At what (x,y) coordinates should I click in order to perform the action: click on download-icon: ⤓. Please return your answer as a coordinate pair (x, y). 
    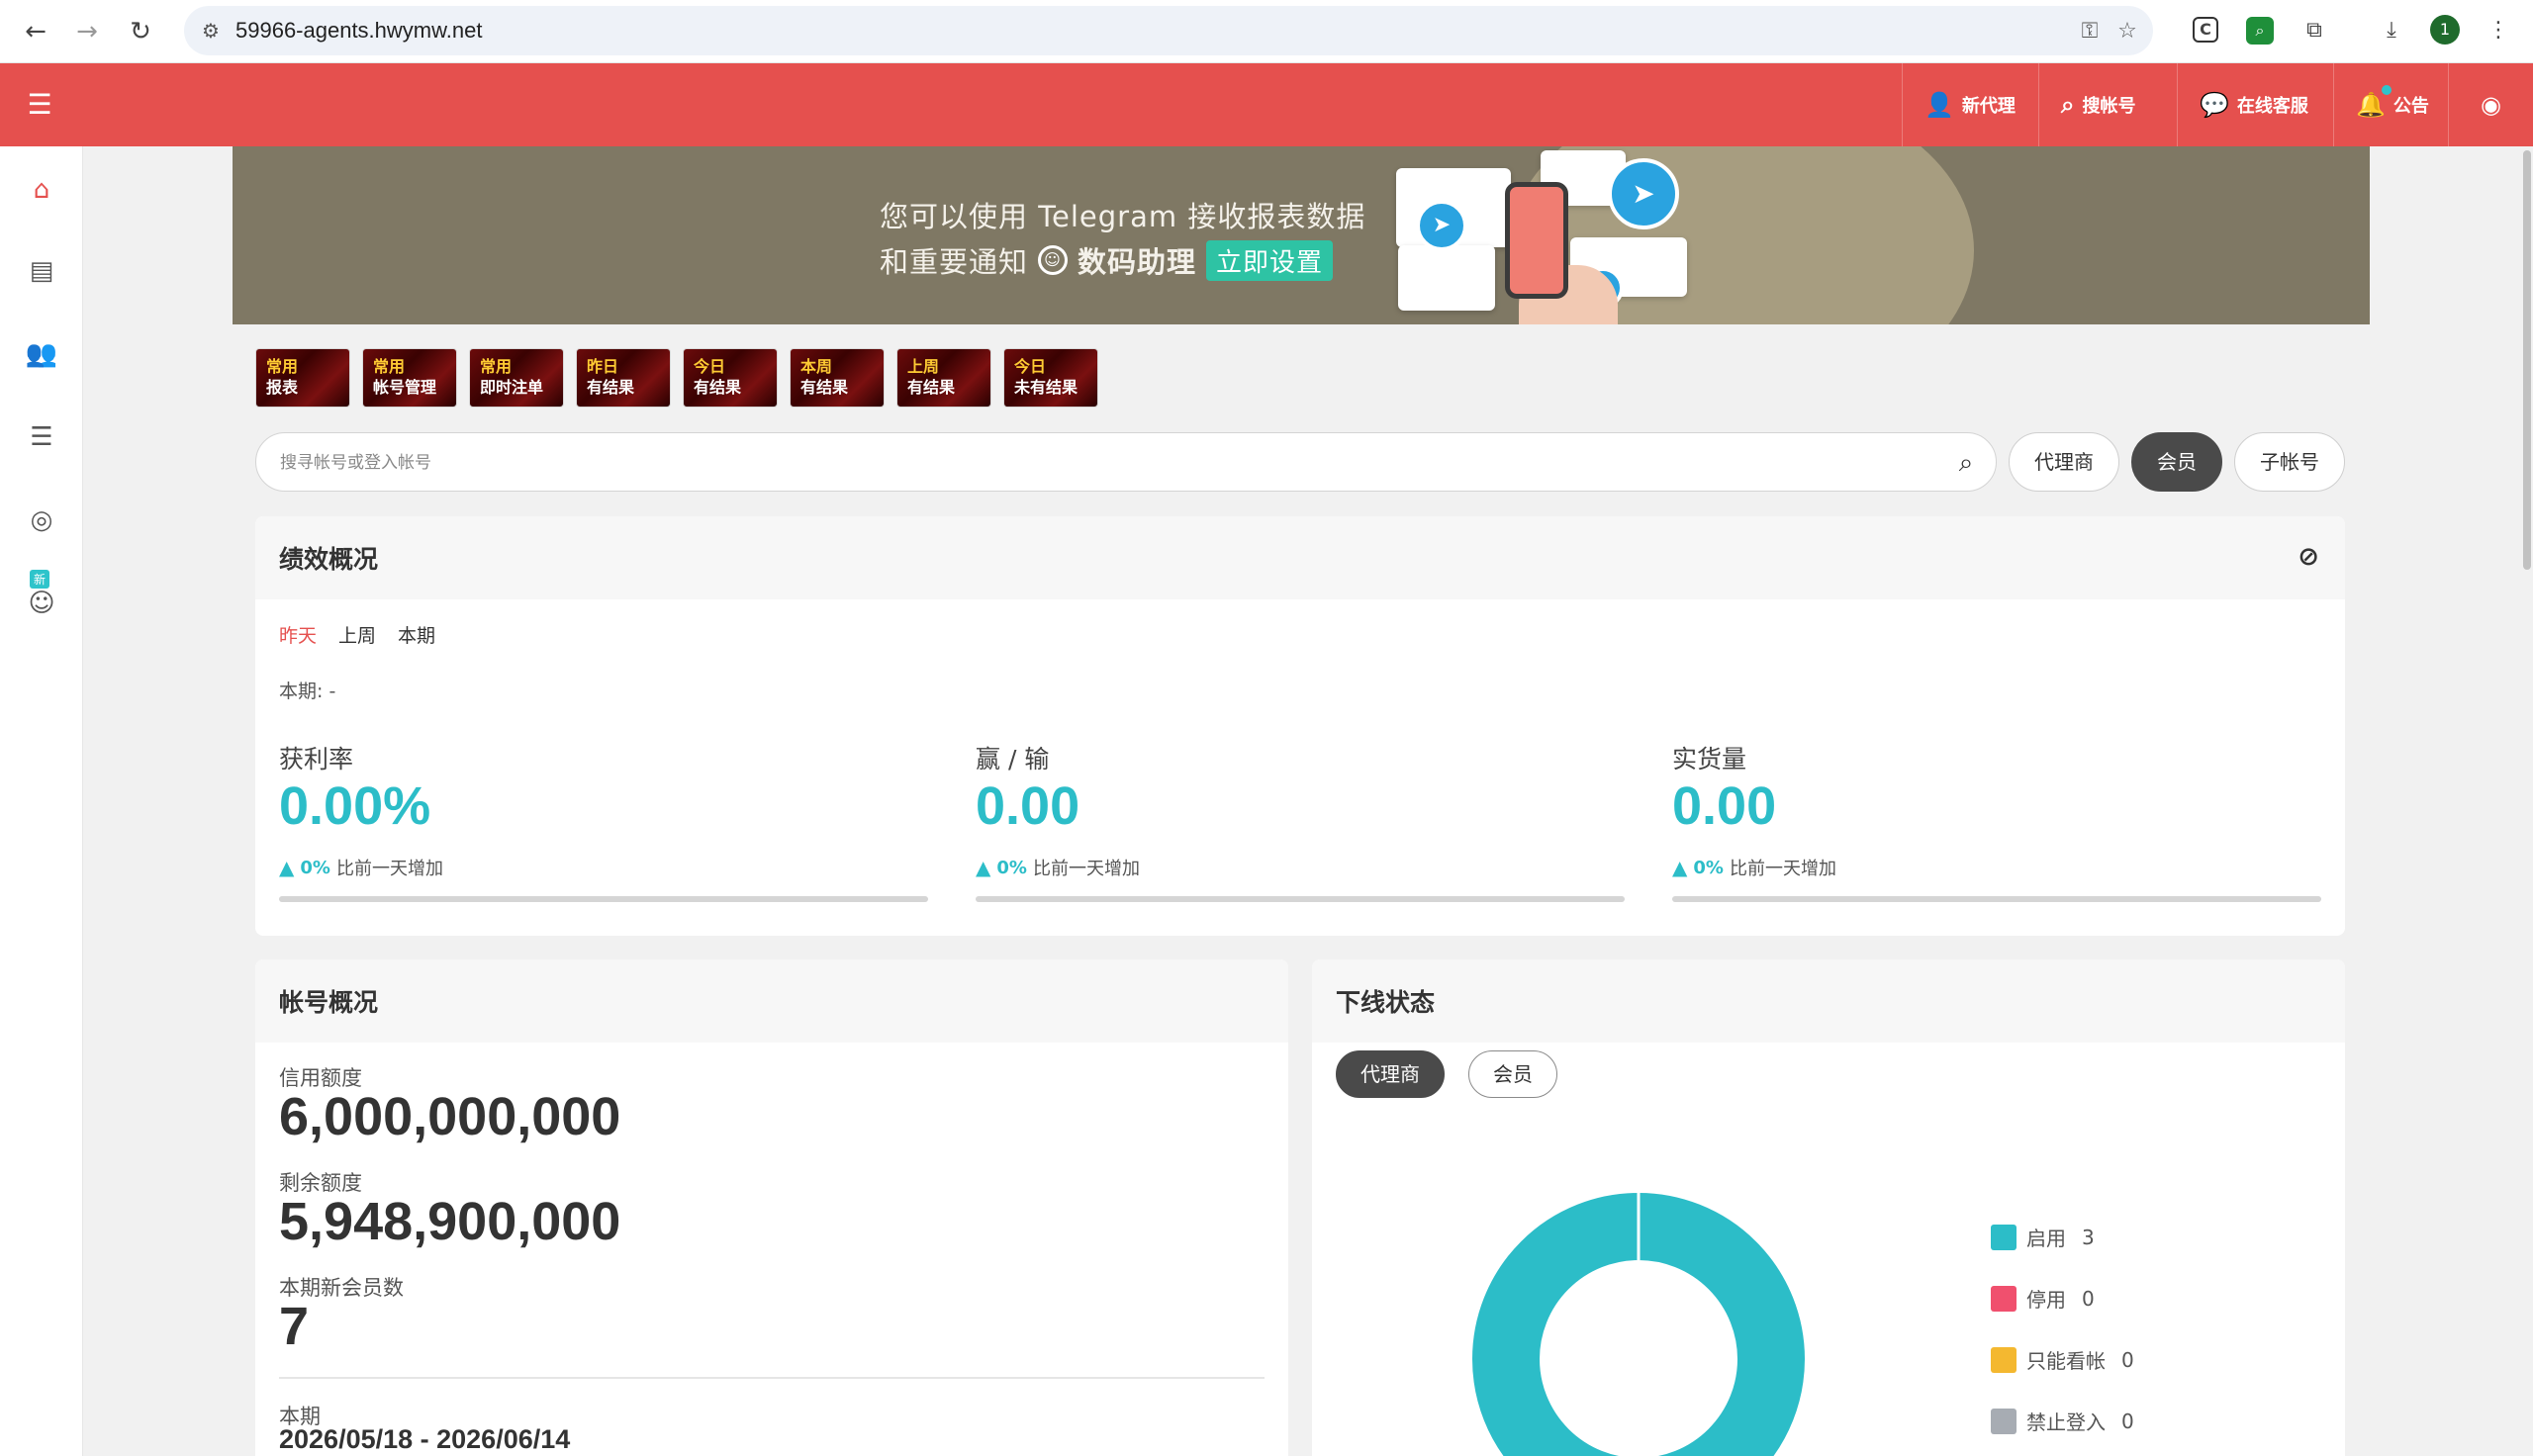
    Looking at the image, I should click on (2391, 30).